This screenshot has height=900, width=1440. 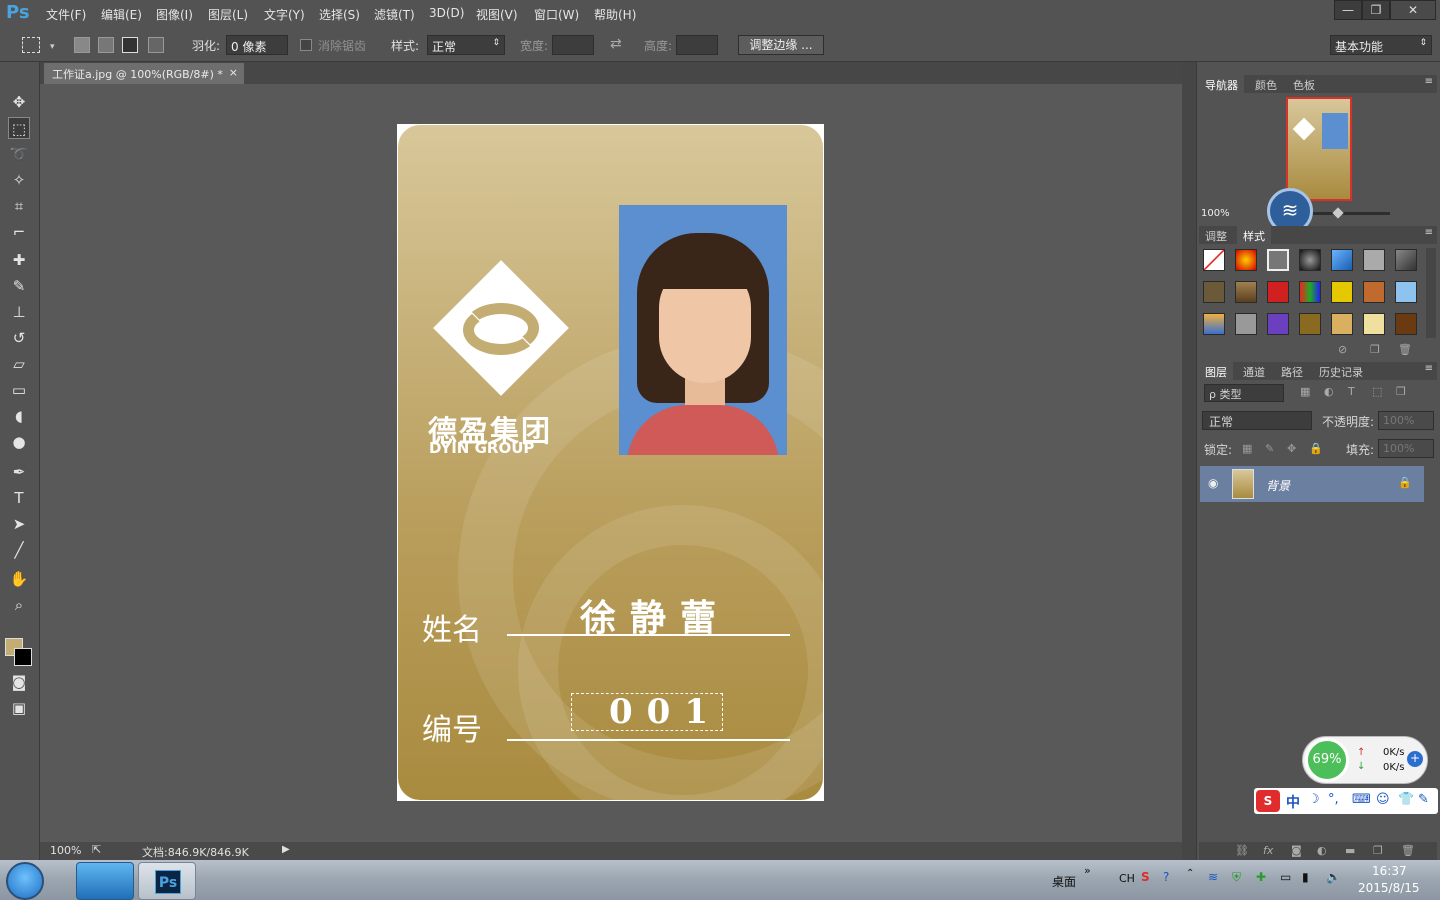 I want to click on tab-styles: 样式, so click(x=1254, y=235).